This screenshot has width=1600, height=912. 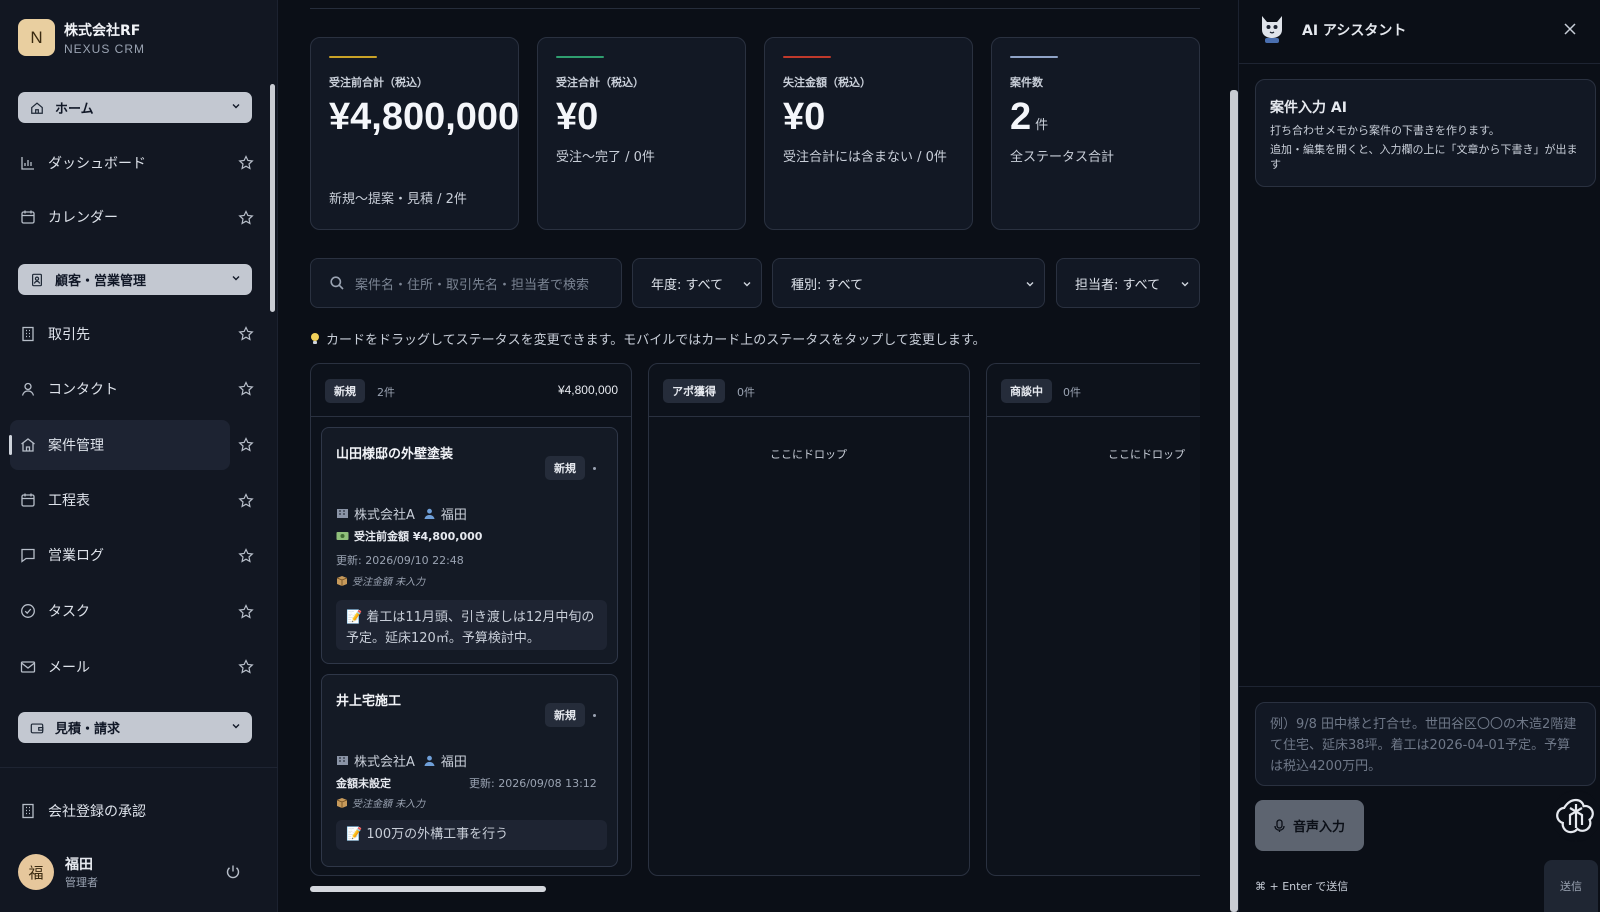 I want to click on section-home-label: ホーム, so click(x=74, y=109).